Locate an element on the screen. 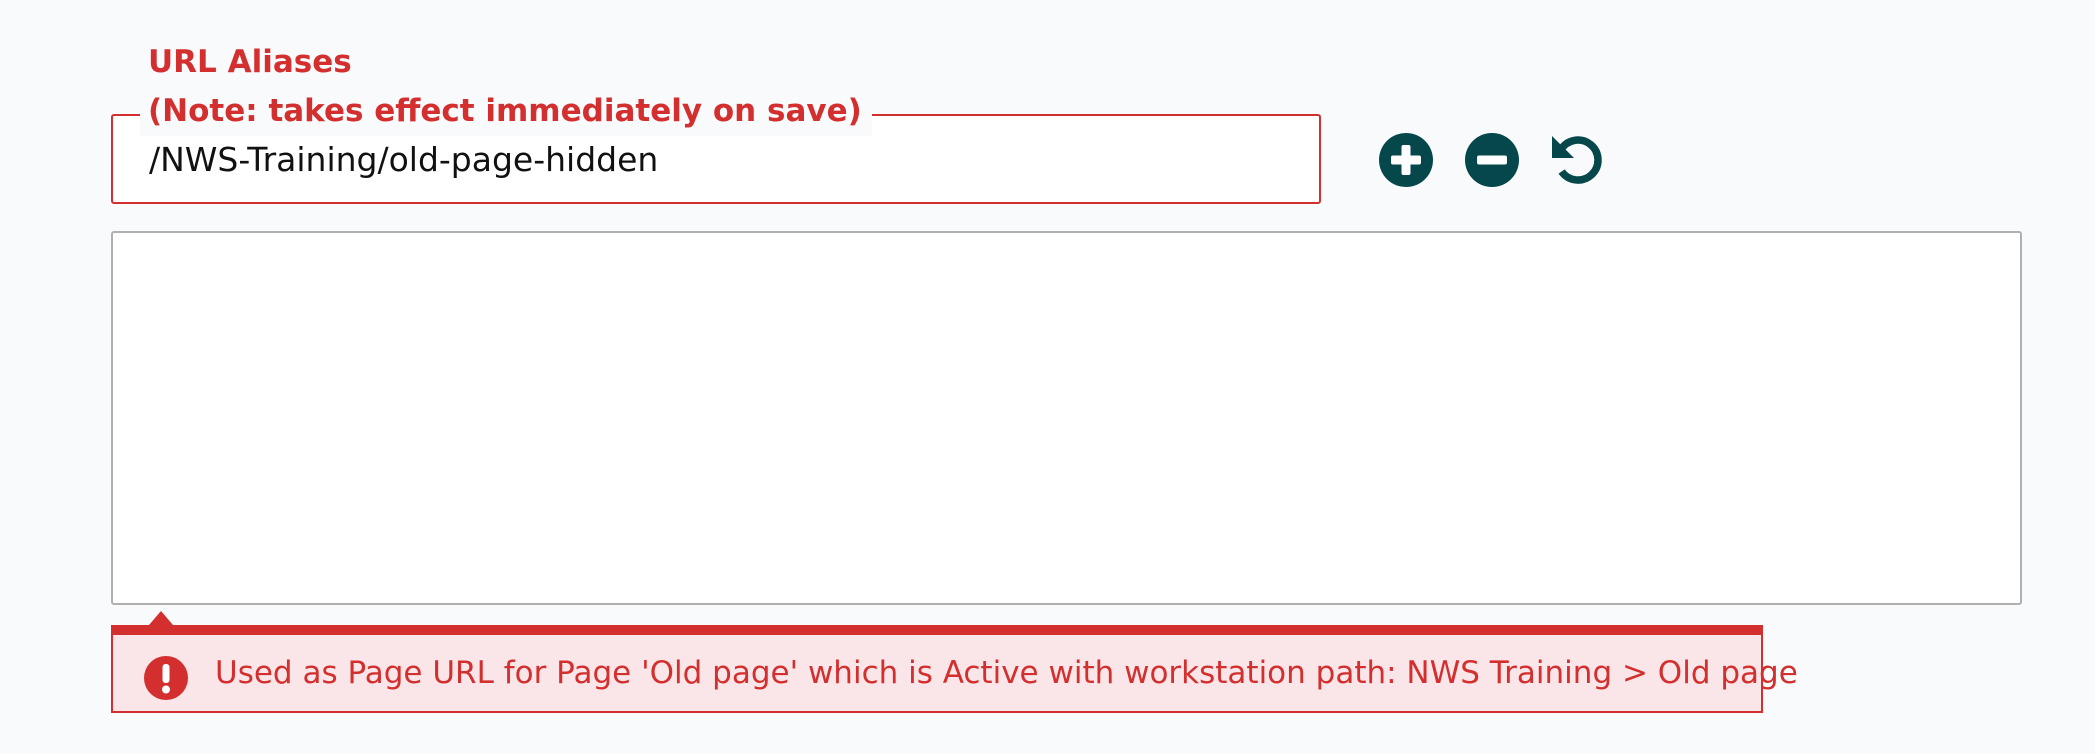  minus-circle-icon is located at coordinates (1492, 160).